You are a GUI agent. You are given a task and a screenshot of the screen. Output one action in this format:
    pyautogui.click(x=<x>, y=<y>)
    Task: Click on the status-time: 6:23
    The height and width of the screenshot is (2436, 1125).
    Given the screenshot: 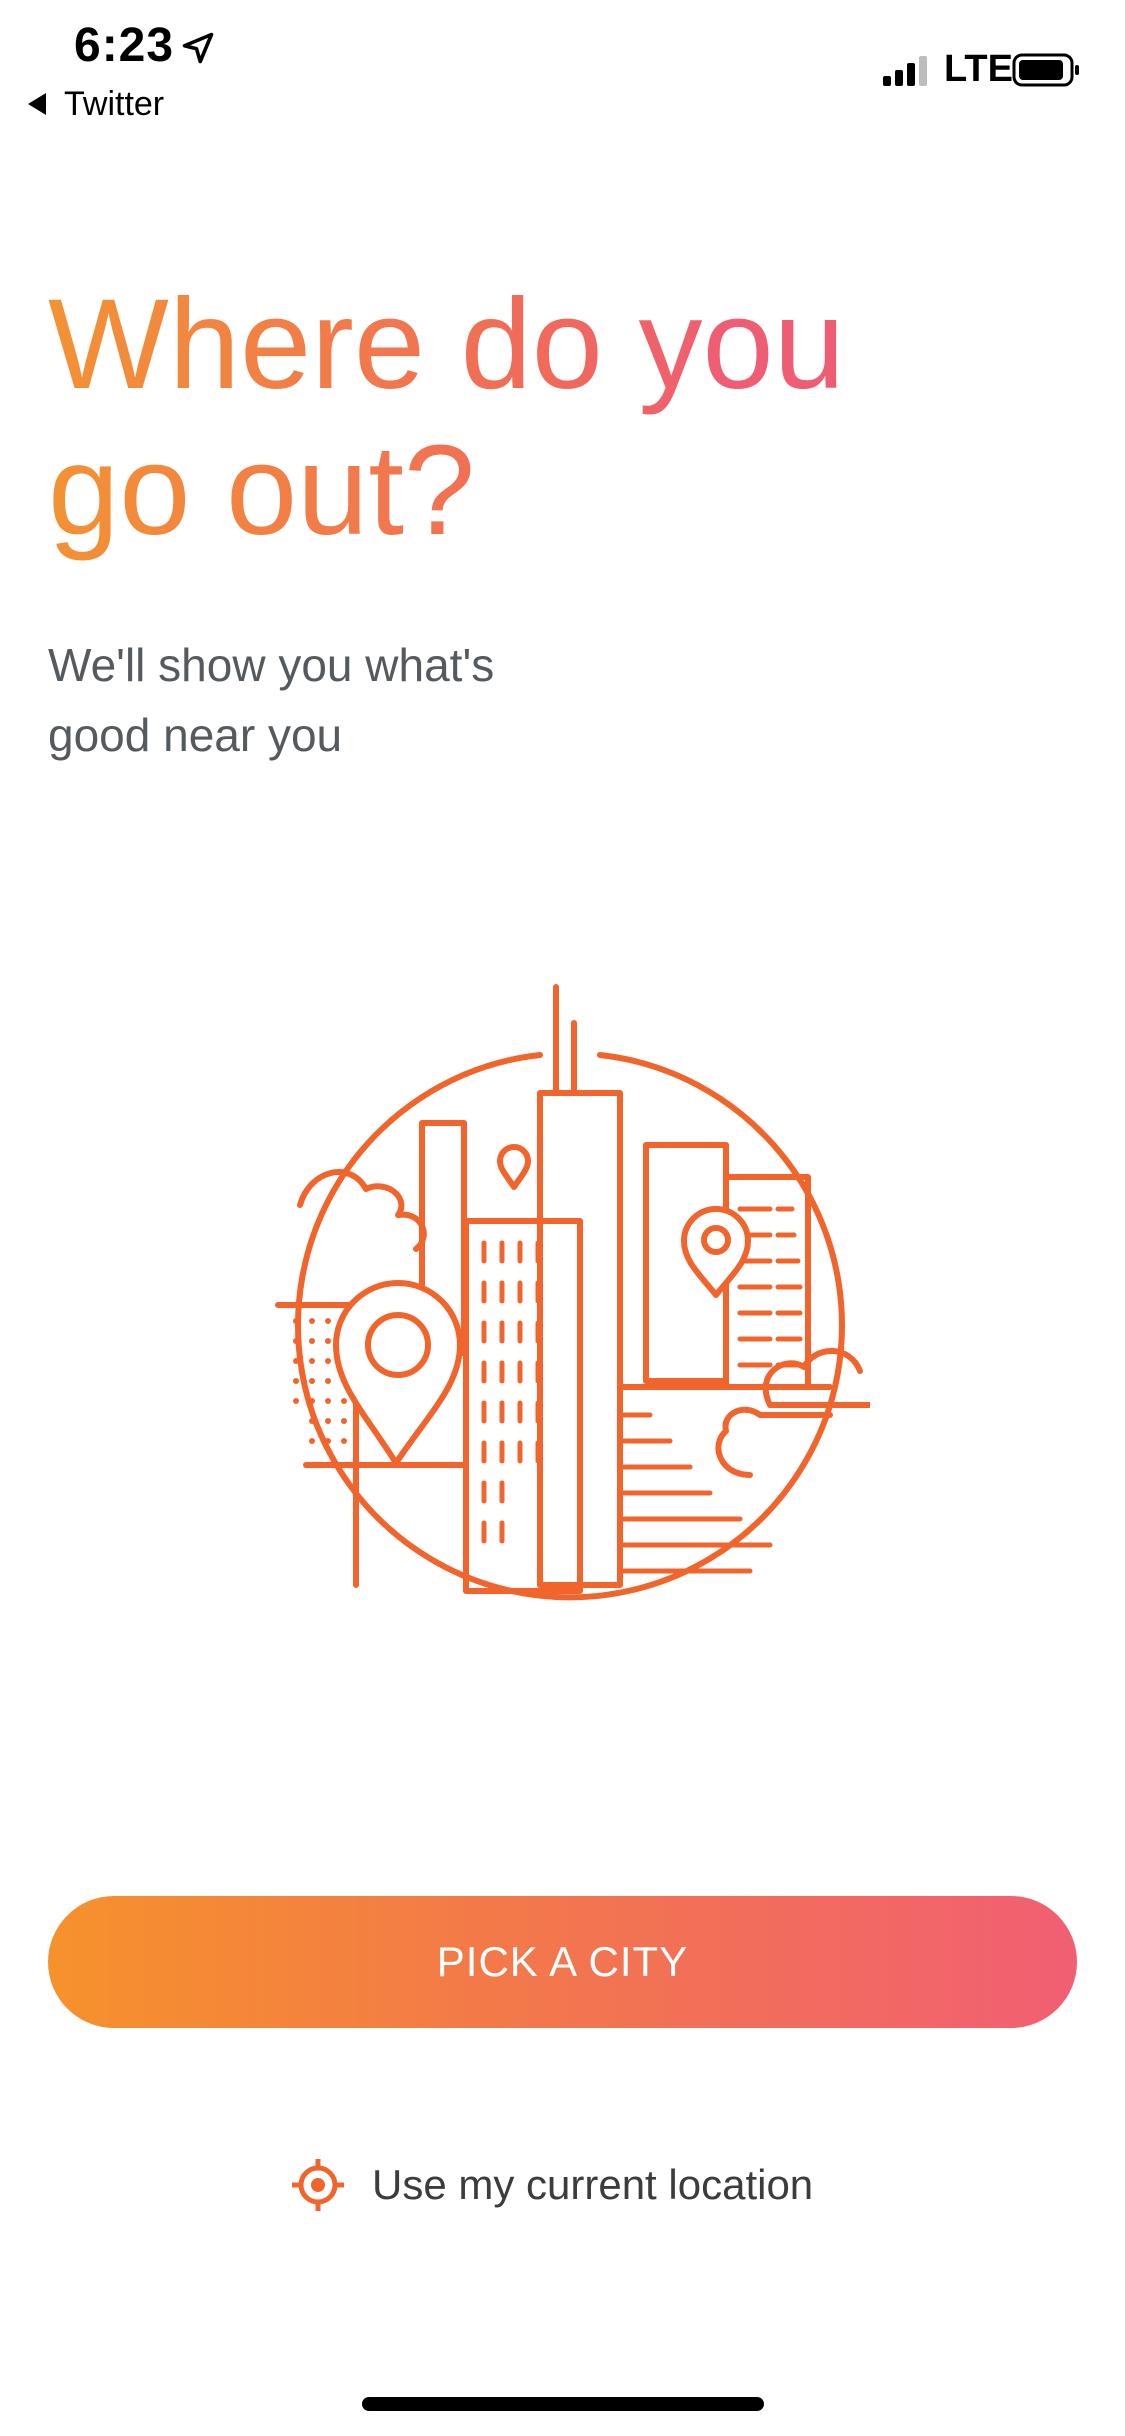 What is the action you would take?
    pyautogui.click(x=124, y=45)
    